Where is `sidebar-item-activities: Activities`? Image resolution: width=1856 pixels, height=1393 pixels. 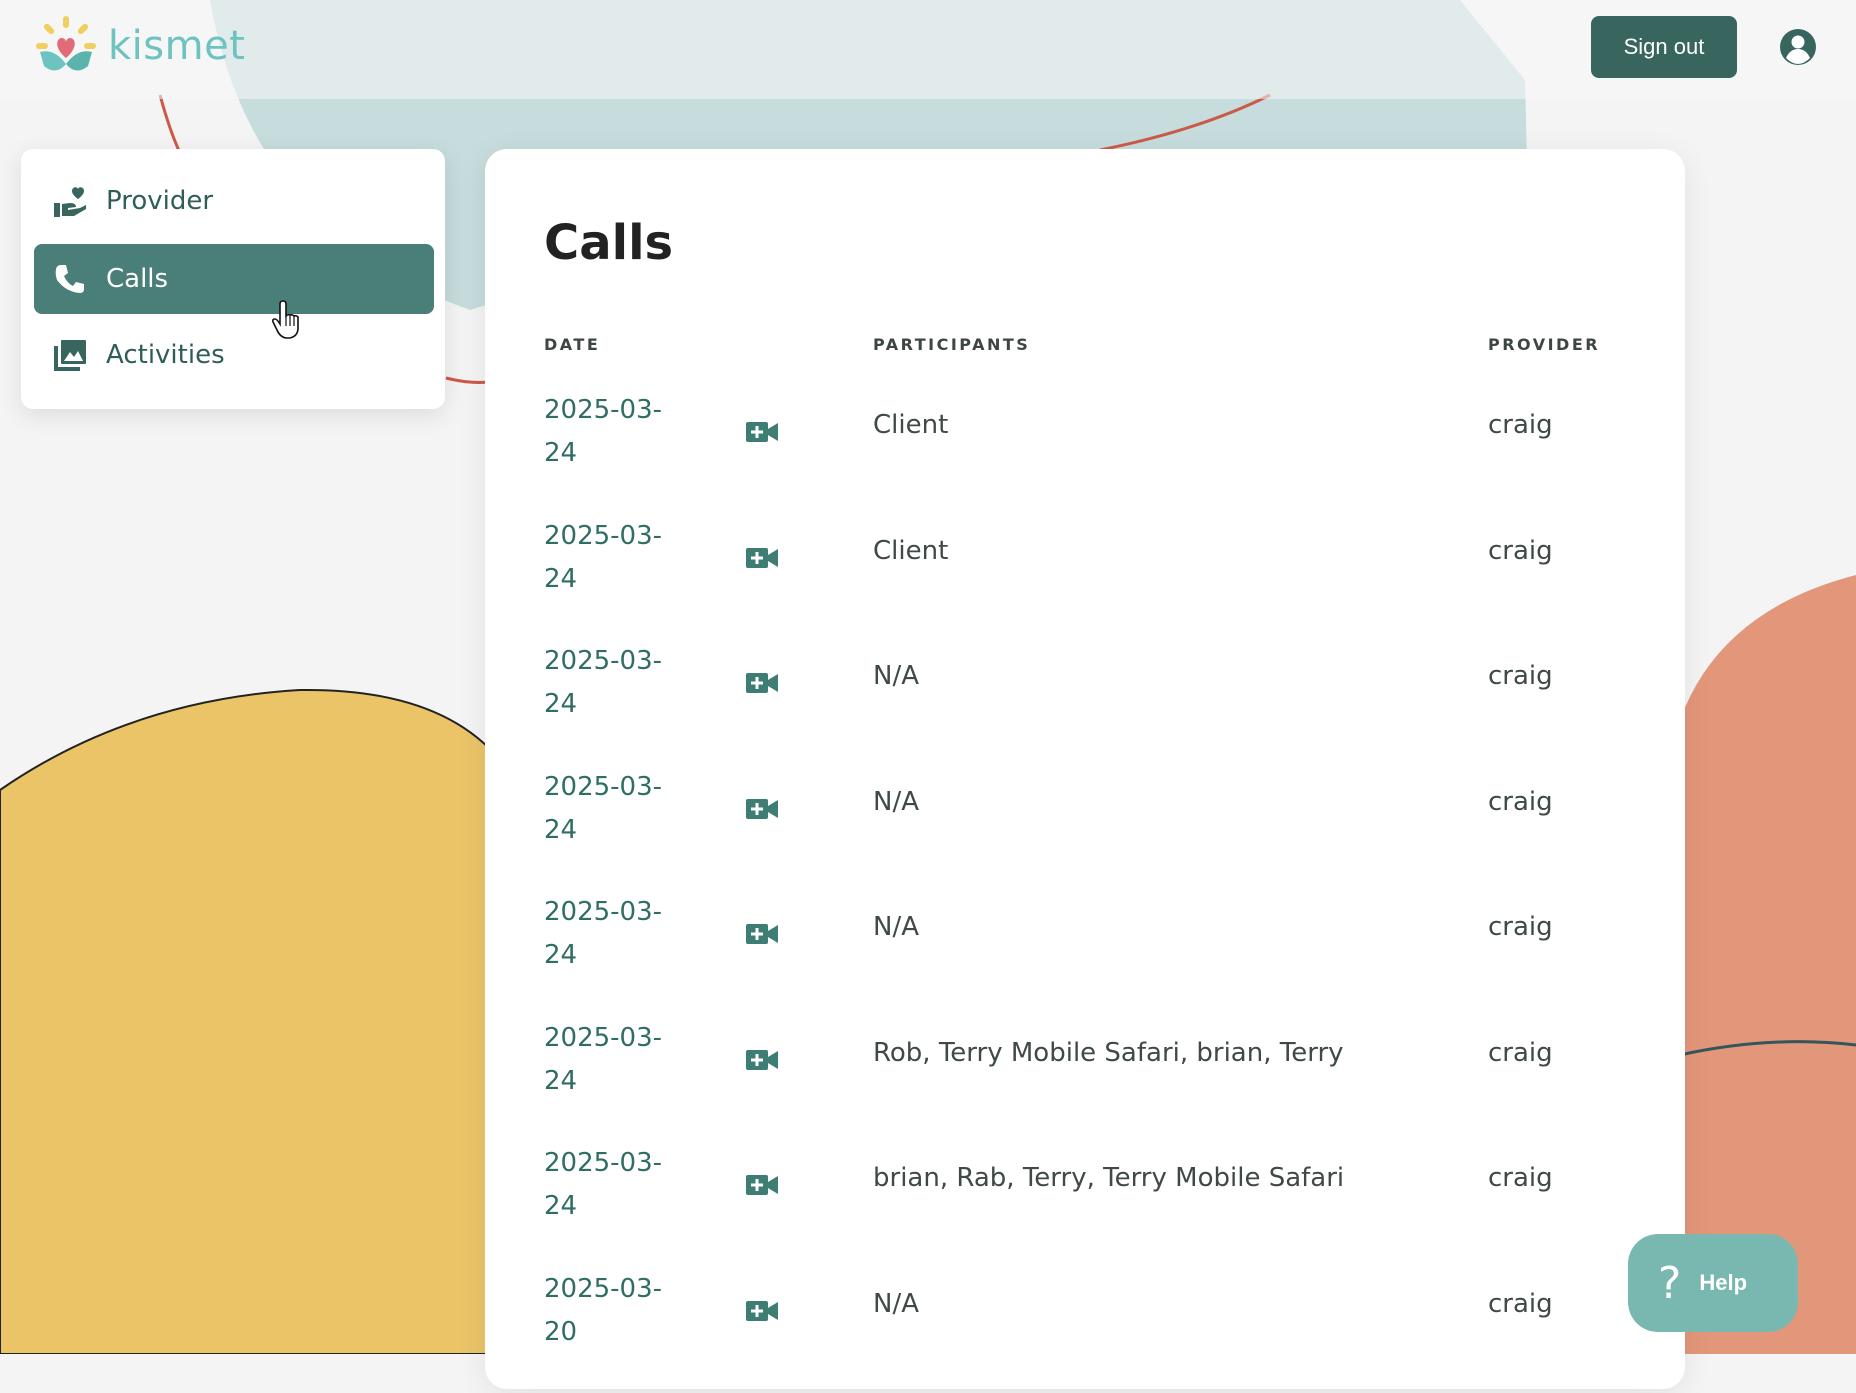
sidebar-item-activities: Activities is located at coordinates (234, 355).